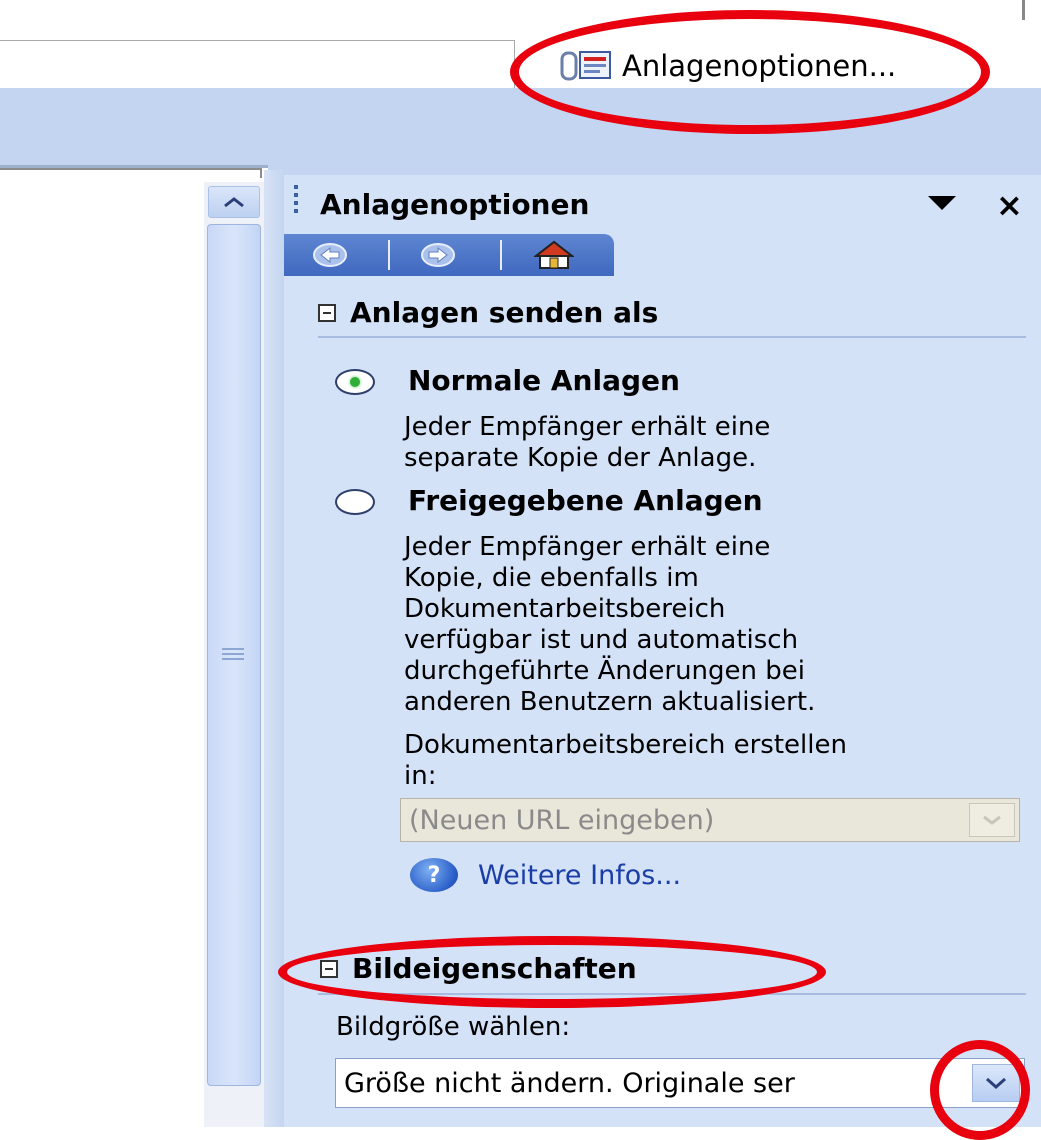  Describe the element at coordinates (1023, 10) in the screenshot. I see `window-edge` at that location.